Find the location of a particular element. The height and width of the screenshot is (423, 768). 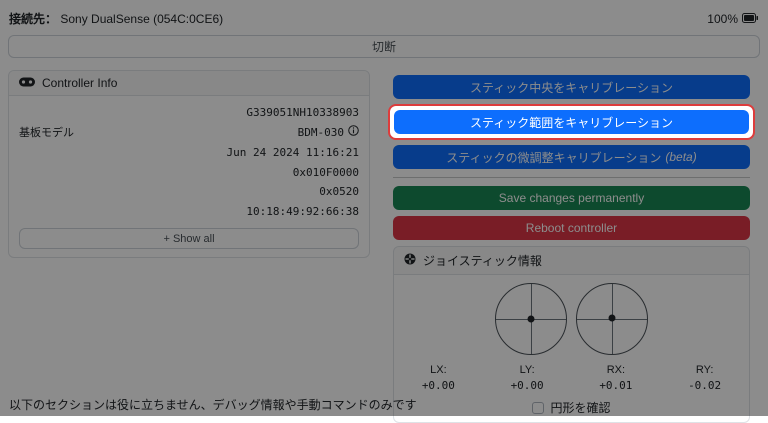

joystick-info-header: ジョイスティック情報 is located at coordinates (571, 261).